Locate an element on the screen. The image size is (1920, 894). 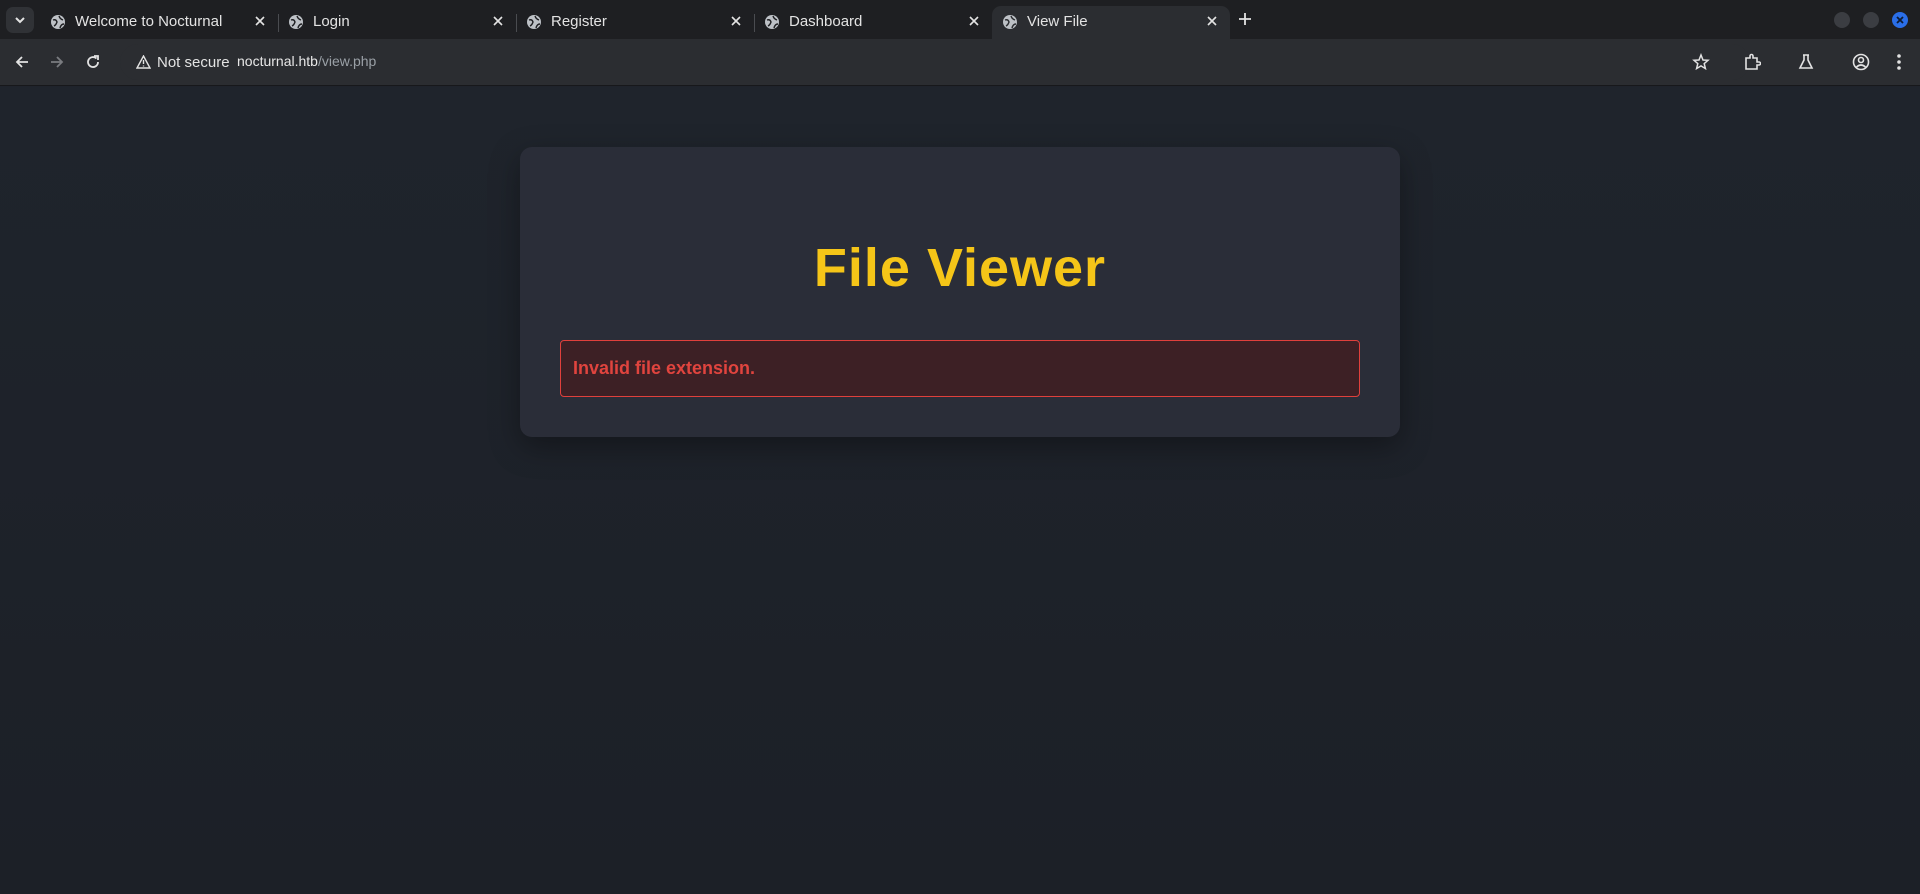
file-viewer-card: File Viewer Invalid file extension. is located at coordinates (960, 292).